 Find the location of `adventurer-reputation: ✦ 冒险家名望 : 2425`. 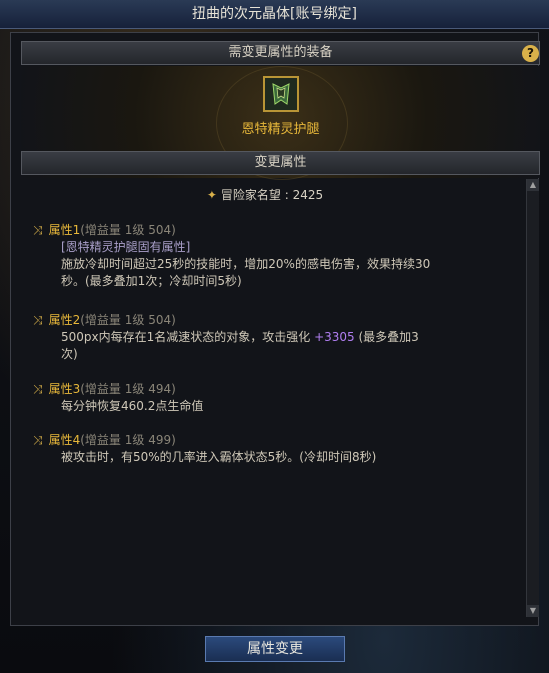

adventurer-reputation: ✦ 冒险家名望 : 2425 is located at coordinates (265, 194).